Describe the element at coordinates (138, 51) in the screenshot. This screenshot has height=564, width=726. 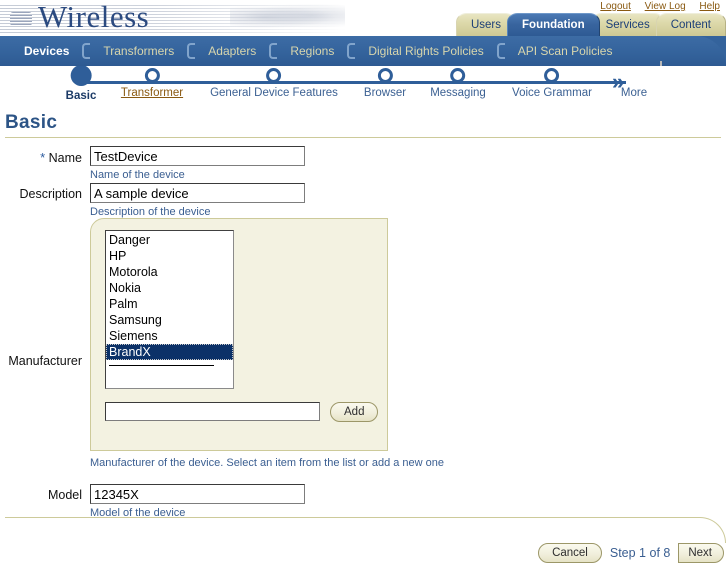
I see `subtab-transformers: Transformers` at that location.